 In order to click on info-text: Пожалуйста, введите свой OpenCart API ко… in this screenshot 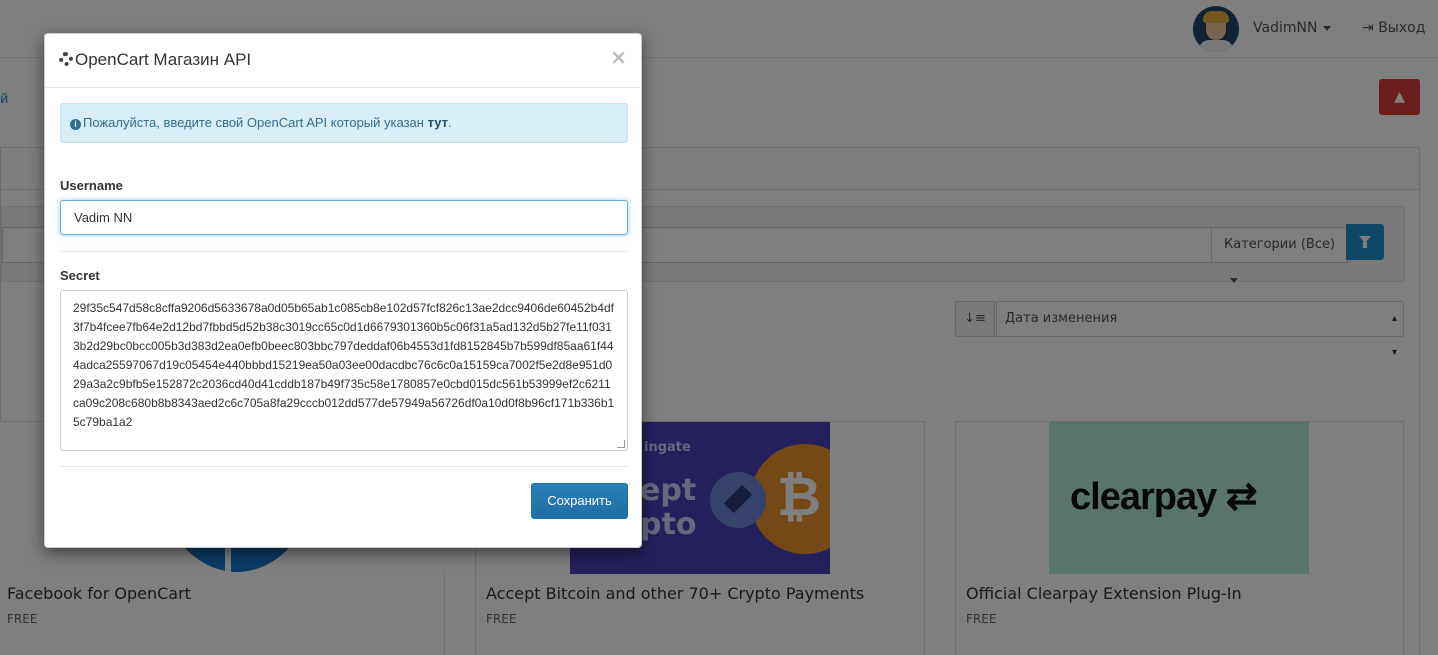, I will do `click(255, 122)`.